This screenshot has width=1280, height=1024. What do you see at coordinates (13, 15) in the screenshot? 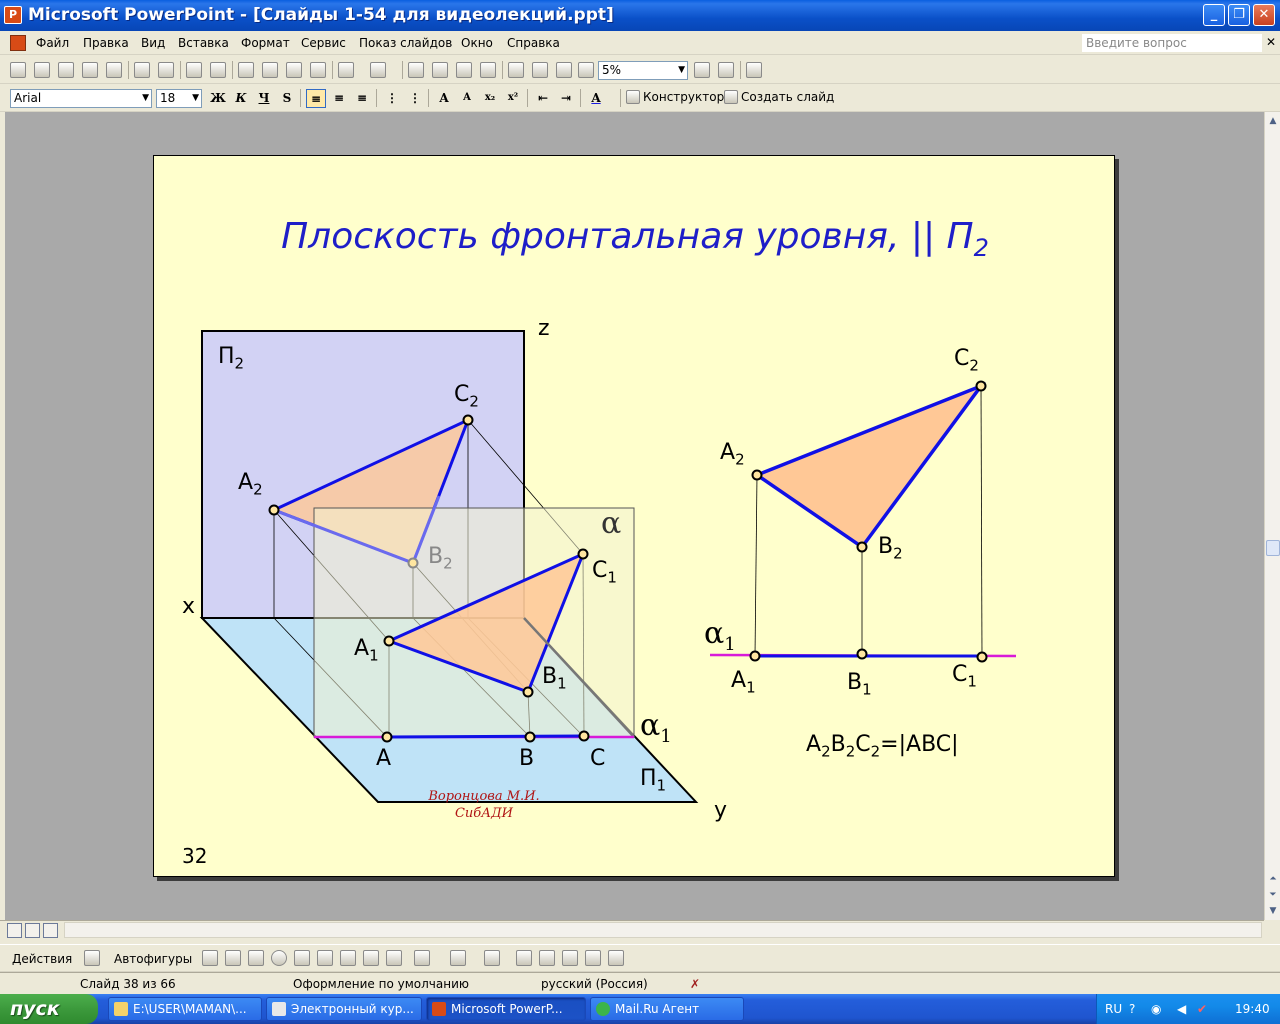
I see `powerpoint-app-icon: P` at bounding box center [13, 15].